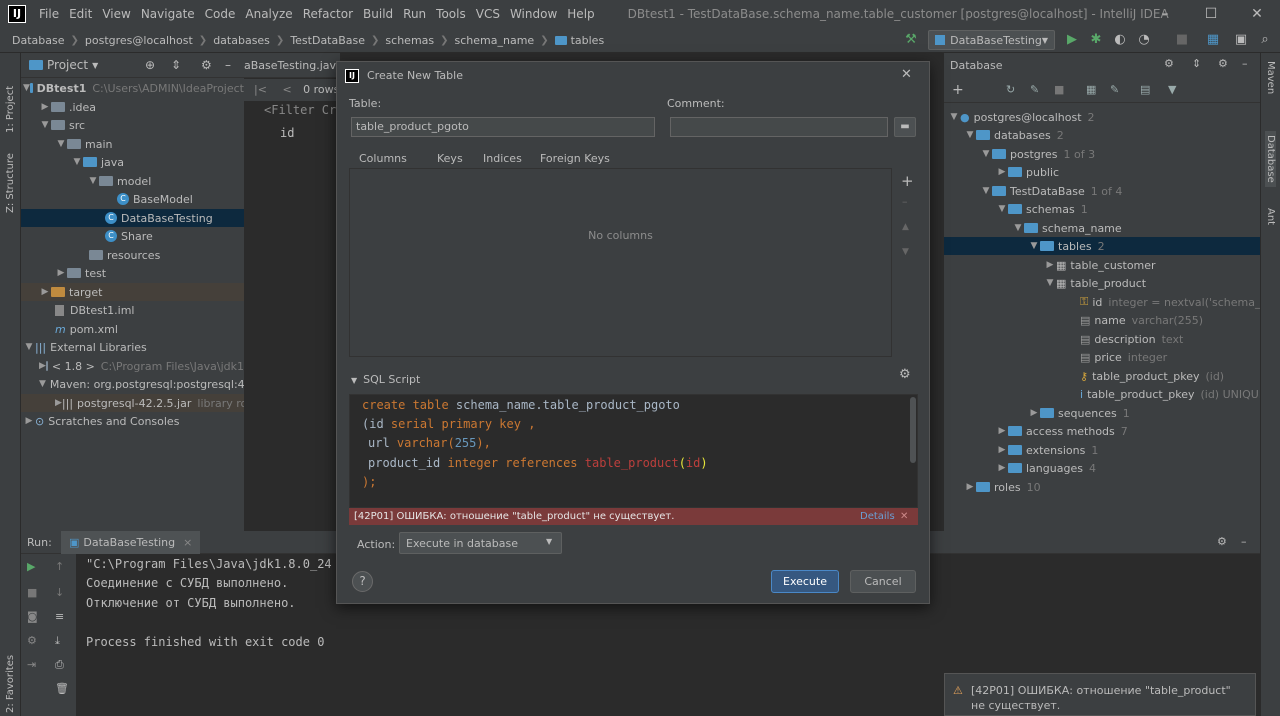 Image resolution: width=1280 pixels, height=716 pixels. What do you see at coordinates (293, 65) in the screenshot?
I see `editor-tab: aBaseTesting.java` at bounding box center [293, 65].